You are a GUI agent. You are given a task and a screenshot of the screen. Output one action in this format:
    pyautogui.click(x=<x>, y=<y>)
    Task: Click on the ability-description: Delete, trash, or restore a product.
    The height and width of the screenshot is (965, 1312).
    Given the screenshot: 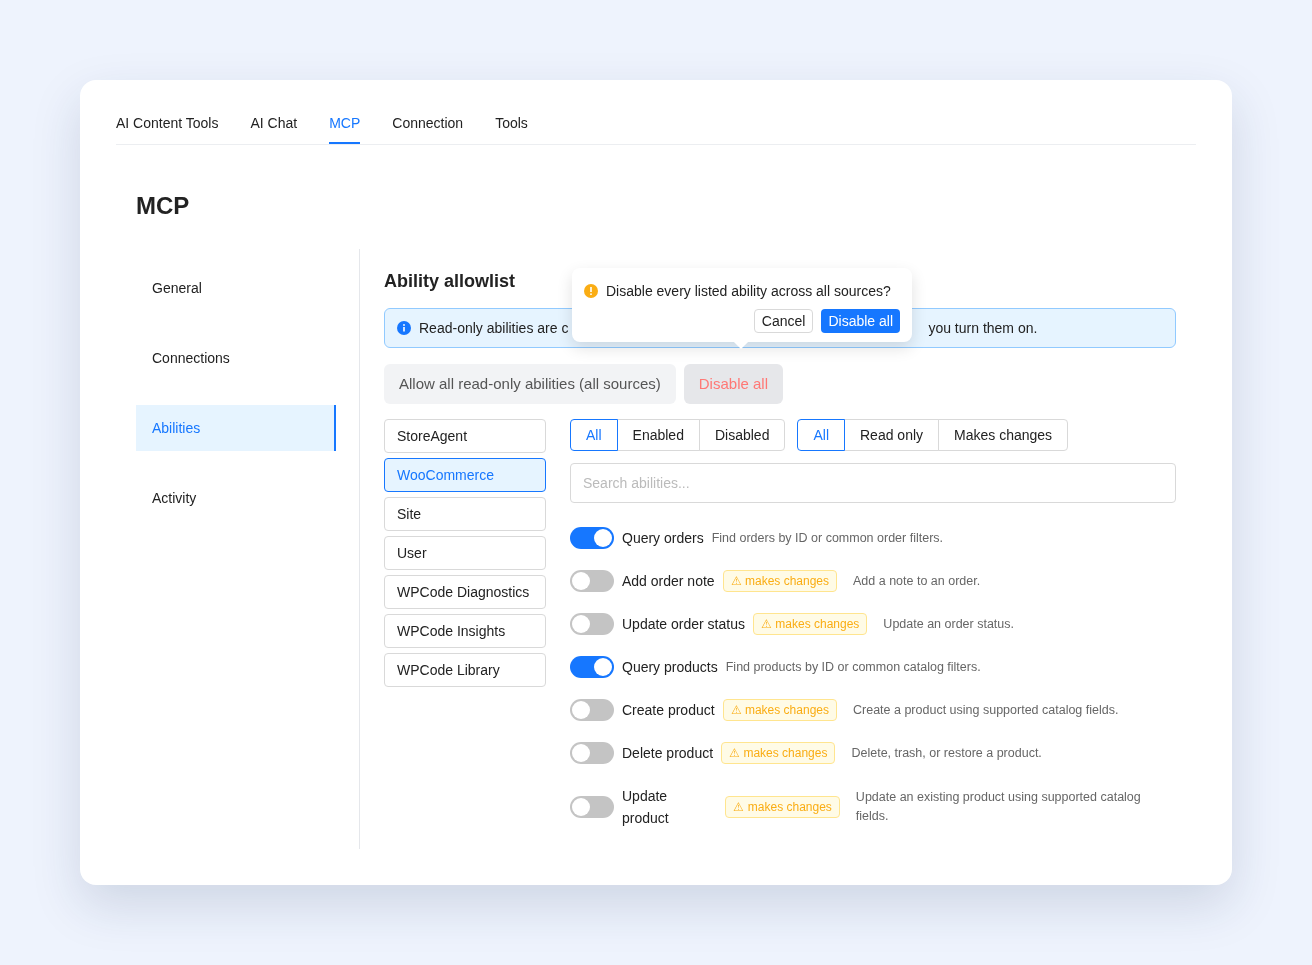 What is the action you would take?
    pyautogui.click(x=946, y=753)
    